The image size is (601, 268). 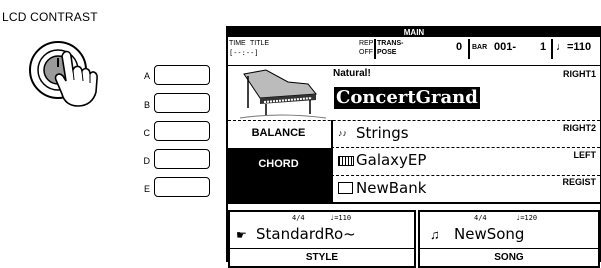 I want to click on title-label: TITLE, so click(x=260, y=43).